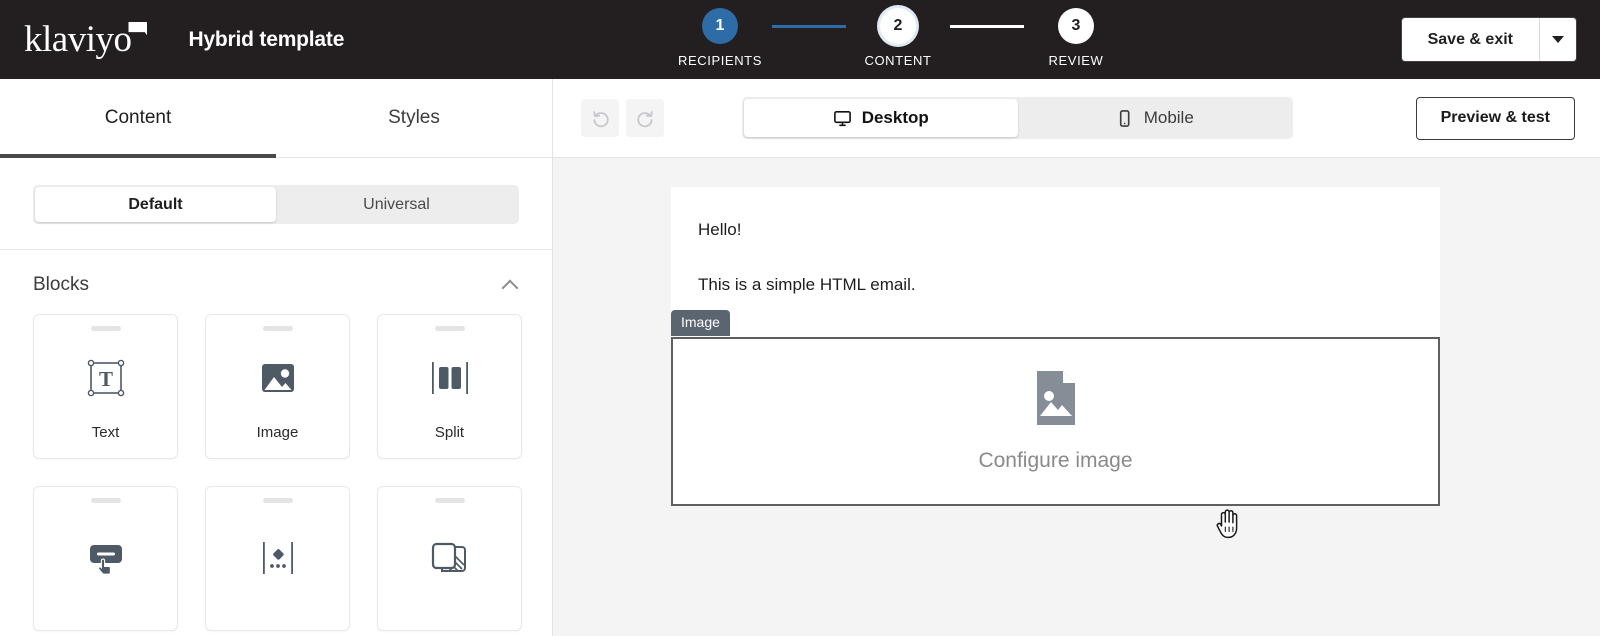 The width and height of the screenshot is (1600, 636). I want to click on scope-segment-wrapper: Default Universal, so click(276, 204).